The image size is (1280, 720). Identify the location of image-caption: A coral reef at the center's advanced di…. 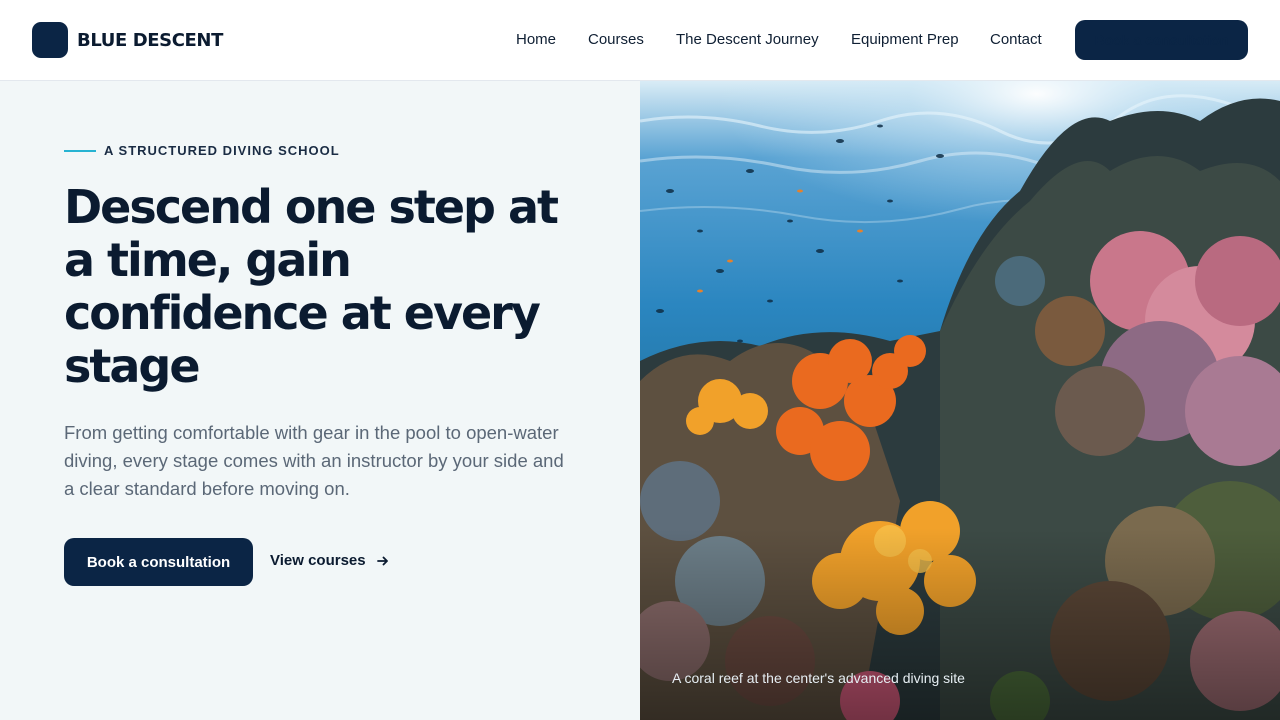
(818, 678).